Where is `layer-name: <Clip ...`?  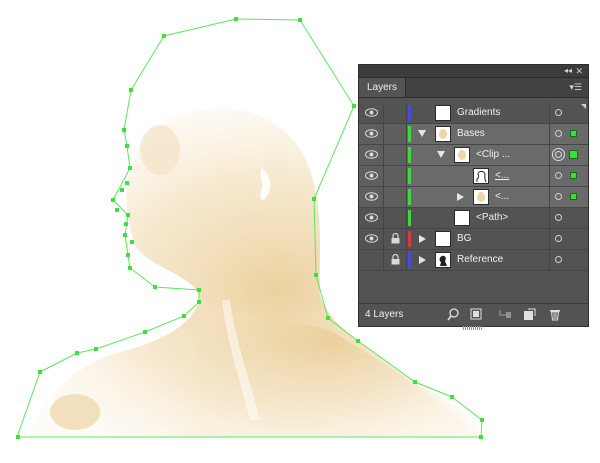 layer-name: <Clip ... is located at coordinates (493, 155).